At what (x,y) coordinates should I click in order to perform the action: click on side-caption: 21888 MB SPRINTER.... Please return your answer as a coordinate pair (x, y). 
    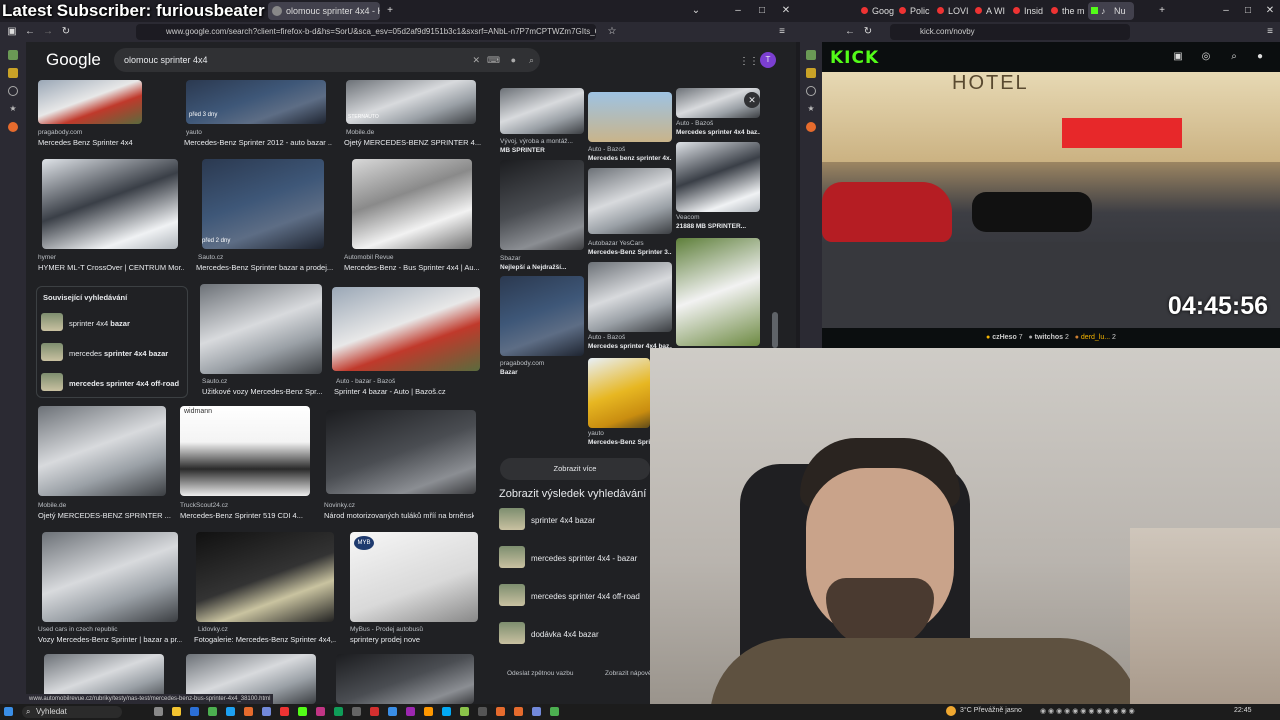
    Looking at the image, I should click on (718, 226).